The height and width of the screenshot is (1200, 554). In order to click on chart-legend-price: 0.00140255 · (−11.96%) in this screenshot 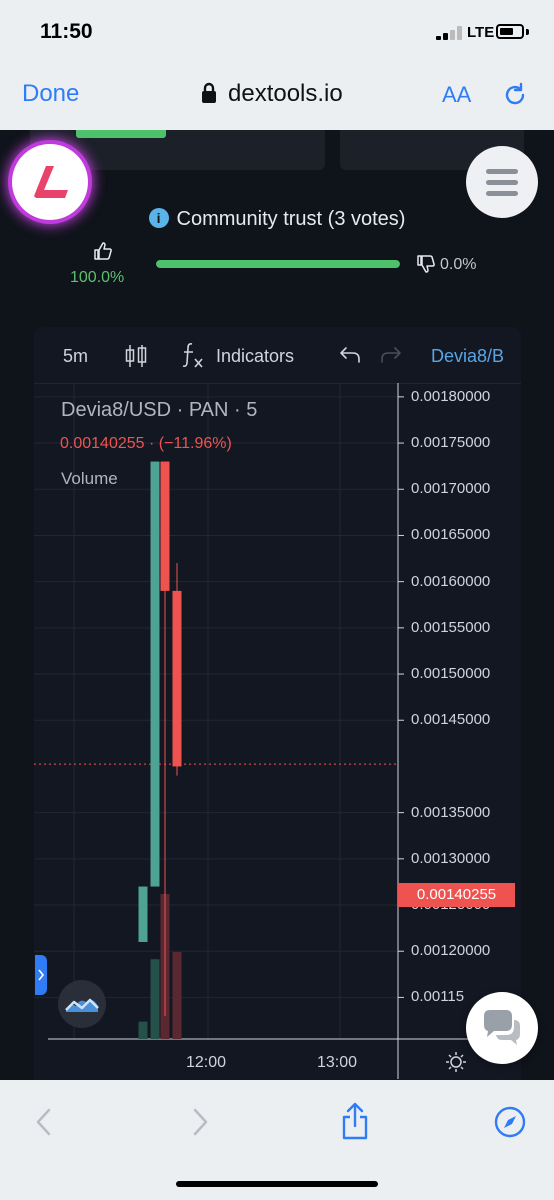, I will do `click(146, 443)`.